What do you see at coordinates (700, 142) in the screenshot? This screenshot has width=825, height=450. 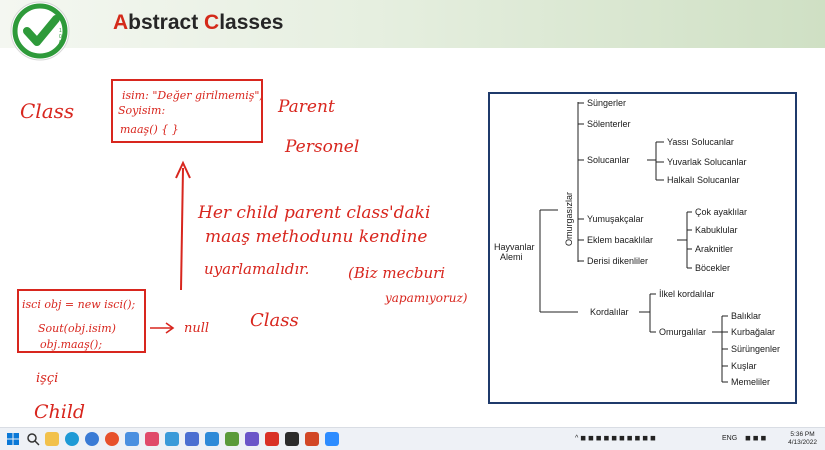 I see `node-yassi: Yassı Solucanlar` at bounding box center [700, 142].